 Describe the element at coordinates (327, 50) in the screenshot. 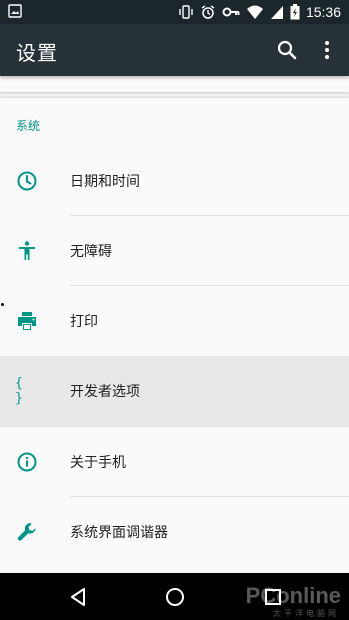

I see `more-vert-icon` at that location.